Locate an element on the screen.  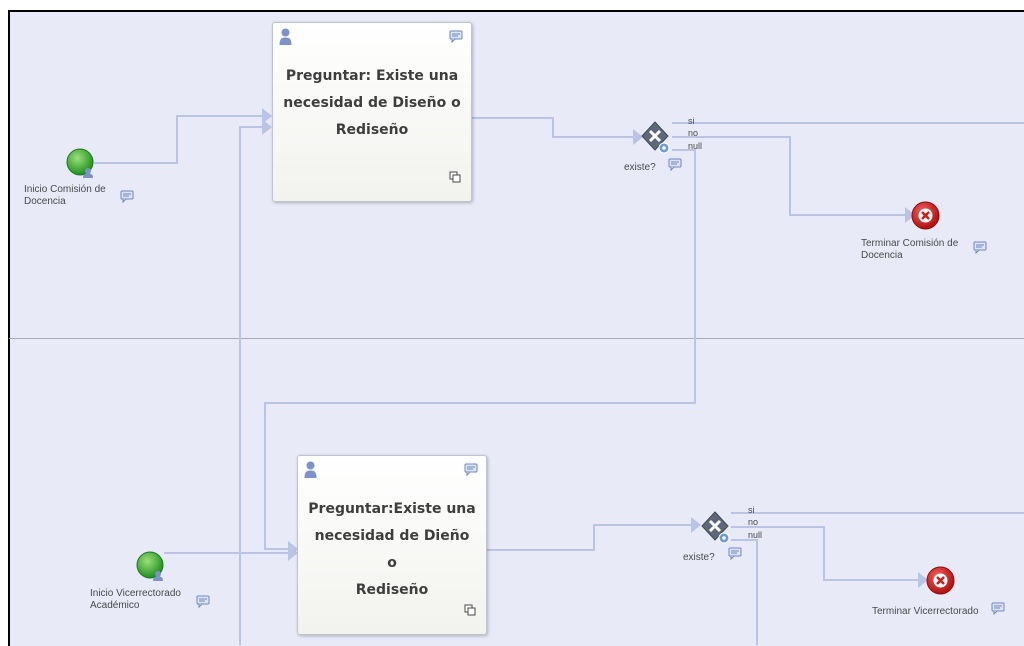
start-event-label: Inicio Vicerrectorado Académico is located at coordinates (135, 600).